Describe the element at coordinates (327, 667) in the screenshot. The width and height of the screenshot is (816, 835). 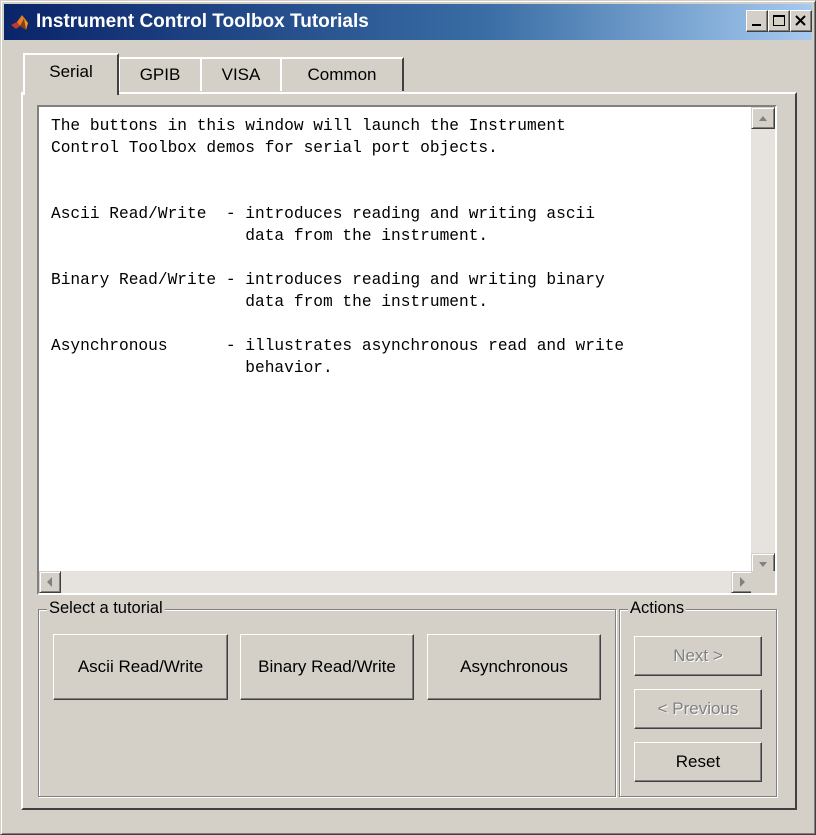
I see `binary-read-write-button: Binary Read/Write` at that location.